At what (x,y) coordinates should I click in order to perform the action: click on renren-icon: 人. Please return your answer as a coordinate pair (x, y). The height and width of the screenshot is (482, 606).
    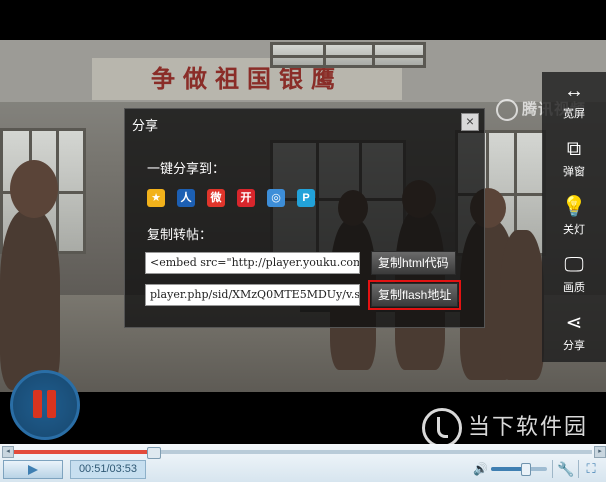
    Looking at the image, I should click on (186, 198).